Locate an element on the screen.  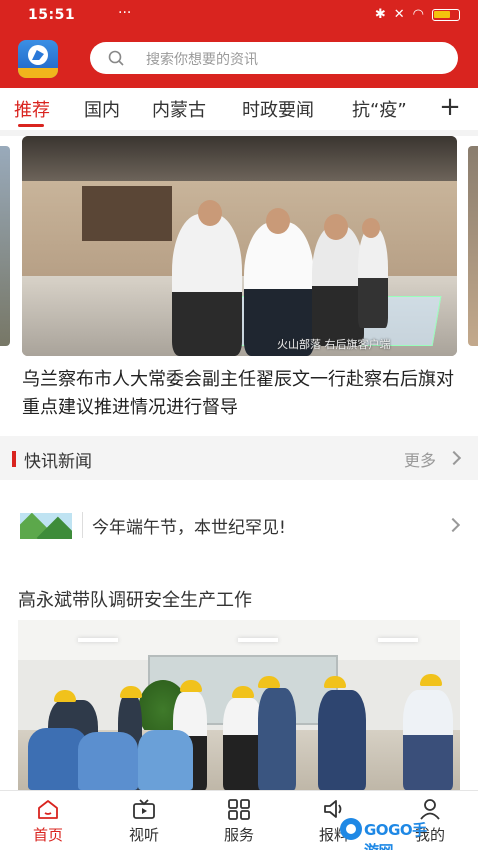
tab-domestic: 国内 is located at coordinates (102, 109).